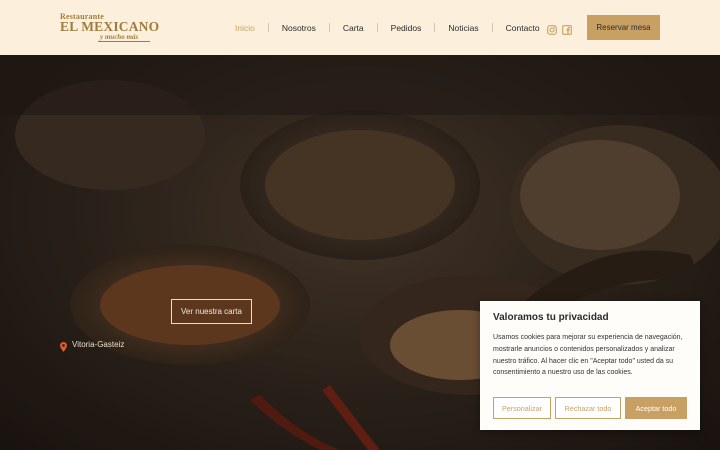 The width and height of the screenshot is (720, 450). What do you see at coordinates (551, 317) in the screenshot?
I see `cookie-title: Valoramos tu privacidad` at bounding box center [551, 317].